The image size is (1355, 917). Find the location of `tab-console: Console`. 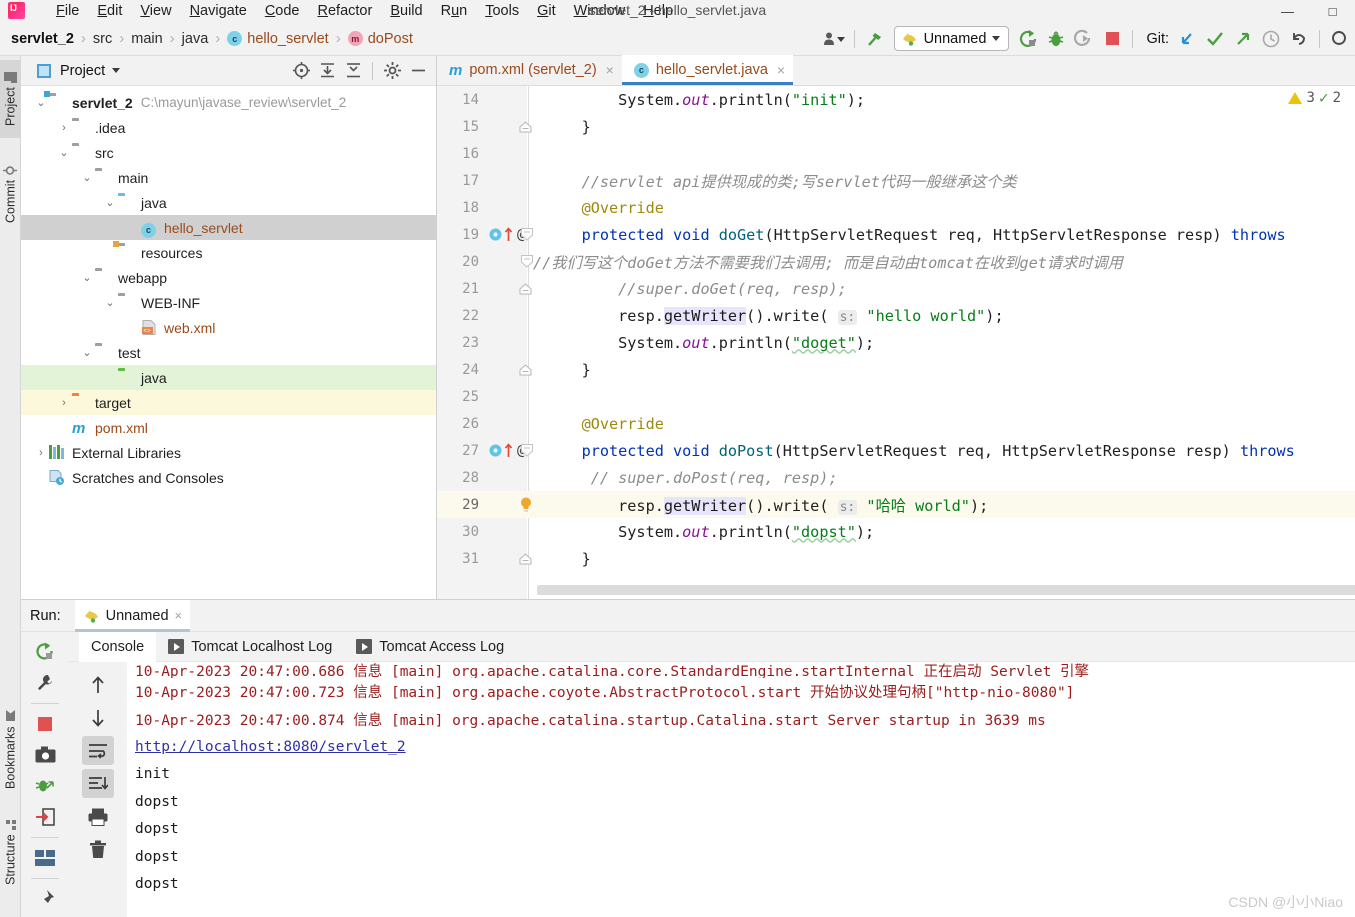

tab-console: Console is located at coordinates (118, 646).